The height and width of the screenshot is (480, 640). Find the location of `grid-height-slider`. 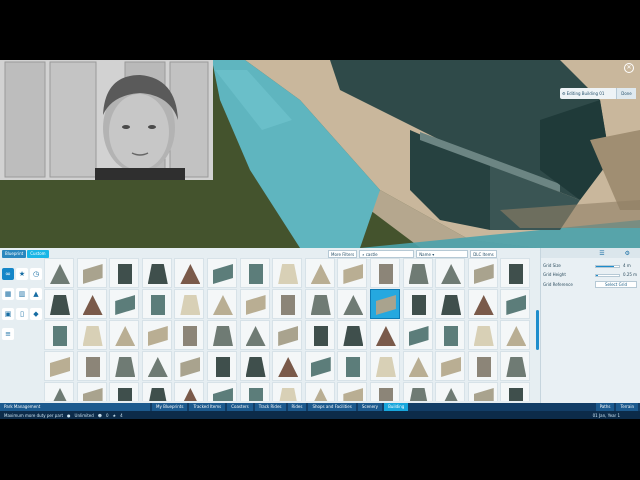

grid-height-slider is located at coordinates (607, 275).